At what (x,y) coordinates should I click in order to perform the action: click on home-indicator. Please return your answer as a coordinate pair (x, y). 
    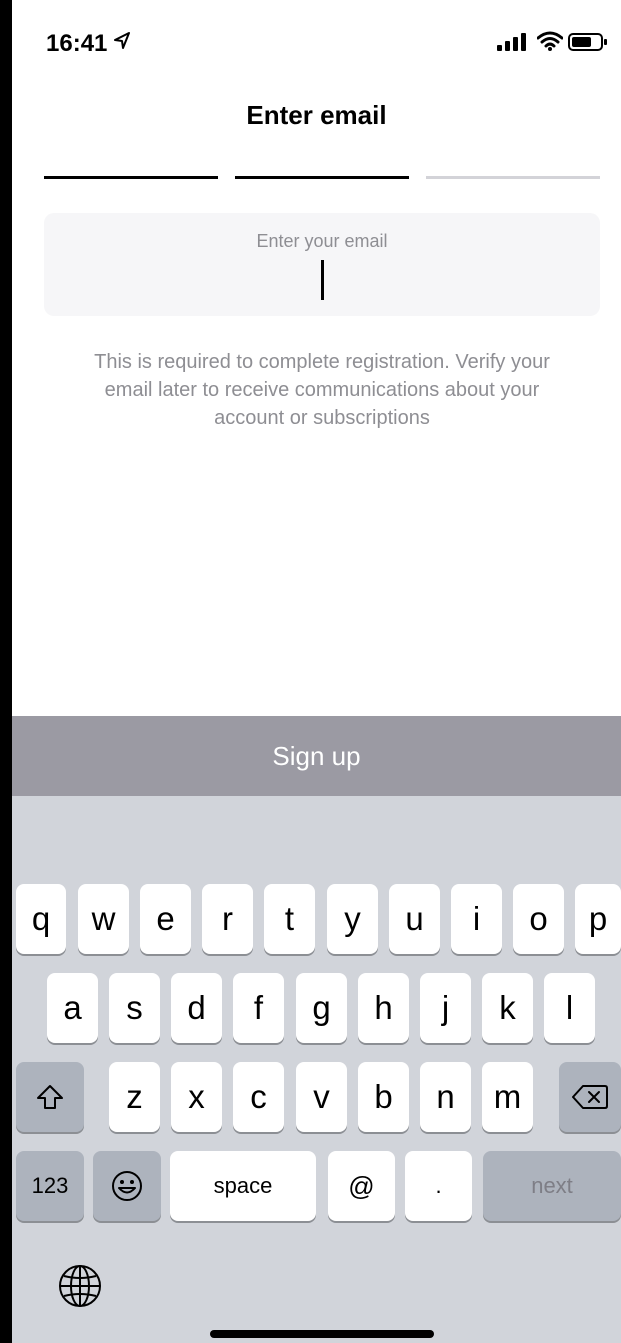
    Looking at the image, I should click on (322, 1334).